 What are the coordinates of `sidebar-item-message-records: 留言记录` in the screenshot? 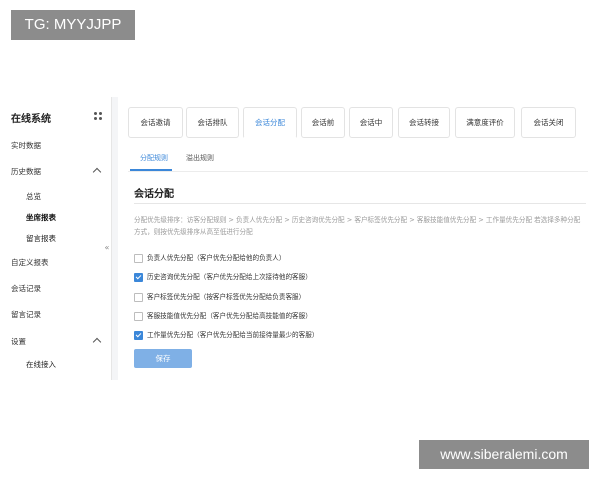 It's located at (55, 315).